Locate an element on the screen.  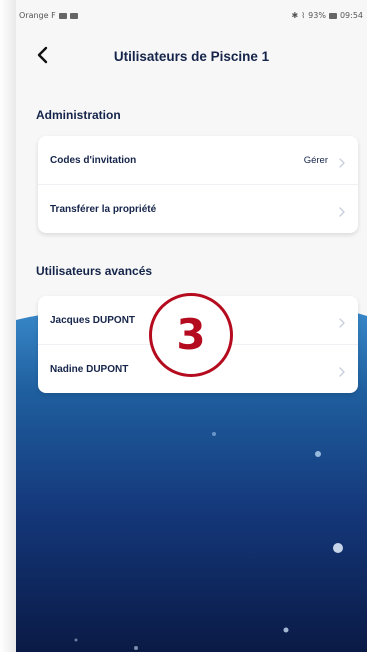
row-label: Codes d'invitation is located at coordinates (93, 160).